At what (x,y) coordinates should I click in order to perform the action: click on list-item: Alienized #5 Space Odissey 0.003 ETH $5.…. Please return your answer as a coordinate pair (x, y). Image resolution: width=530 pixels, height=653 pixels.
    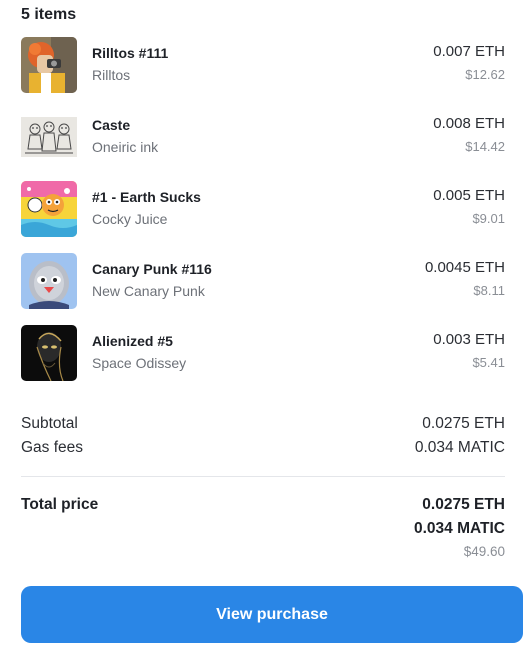
    Looking at the image, I should click on (263, 353).